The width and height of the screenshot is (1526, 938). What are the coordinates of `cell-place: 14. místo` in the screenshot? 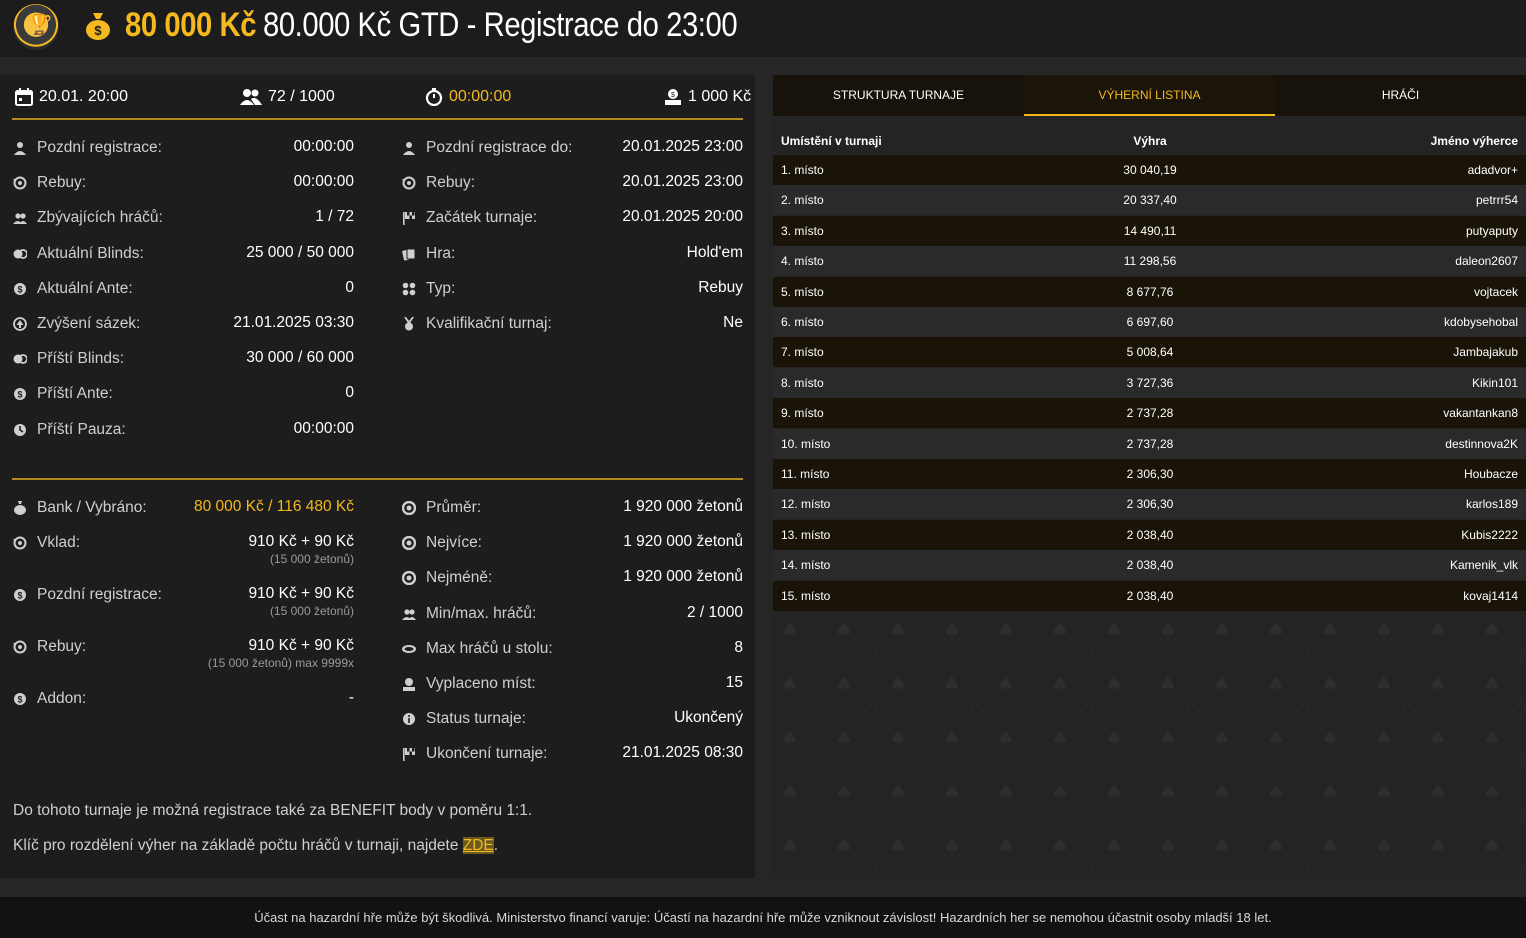 It's located at (806, 565).